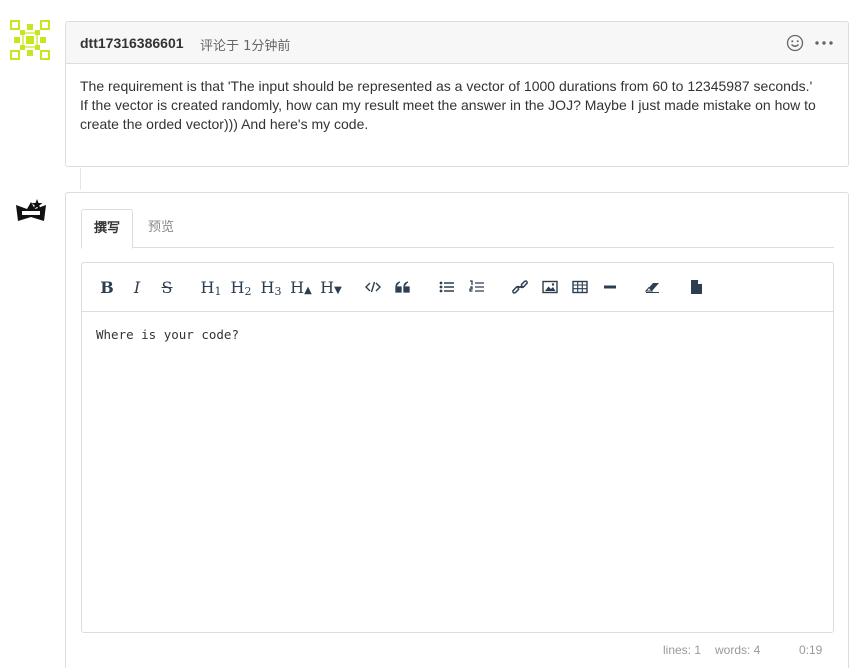 The image size is (863, 668). I want to click on editor-toolbar: B I S H1 H2 H3 H▲ H▼, so click(457, 287).